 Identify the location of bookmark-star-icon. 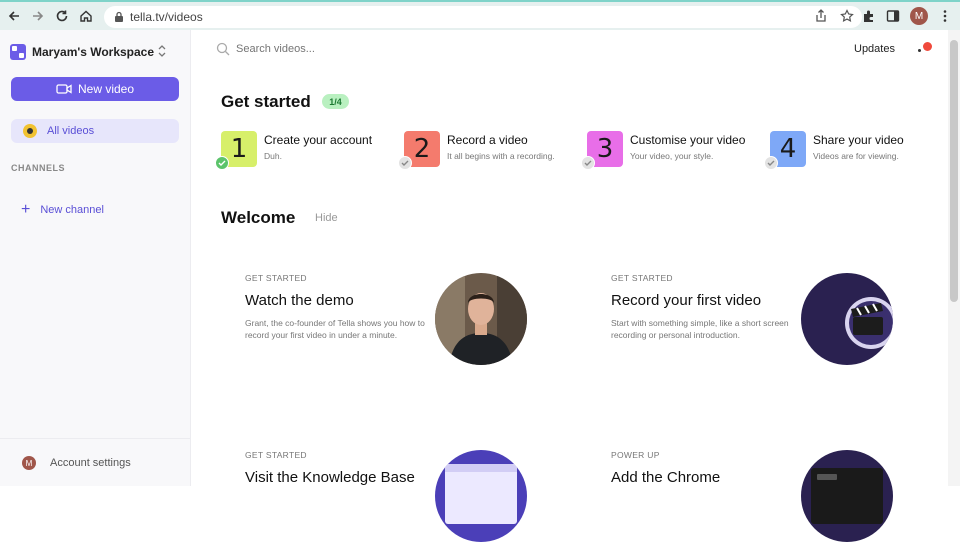
(847, 16).